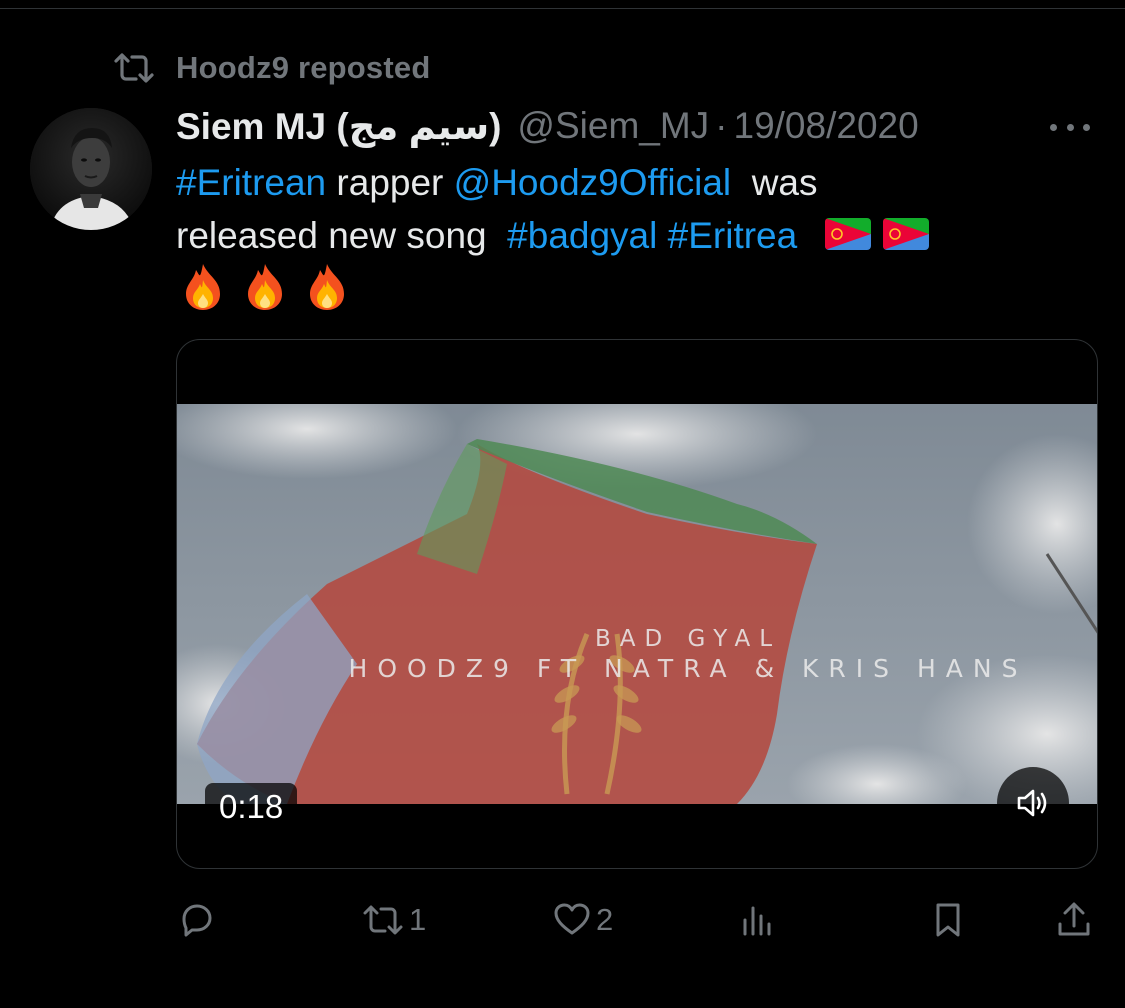 The width and height of the screenshot is (1125, 1008). I want to click on reply-icon, so click(197, 920).